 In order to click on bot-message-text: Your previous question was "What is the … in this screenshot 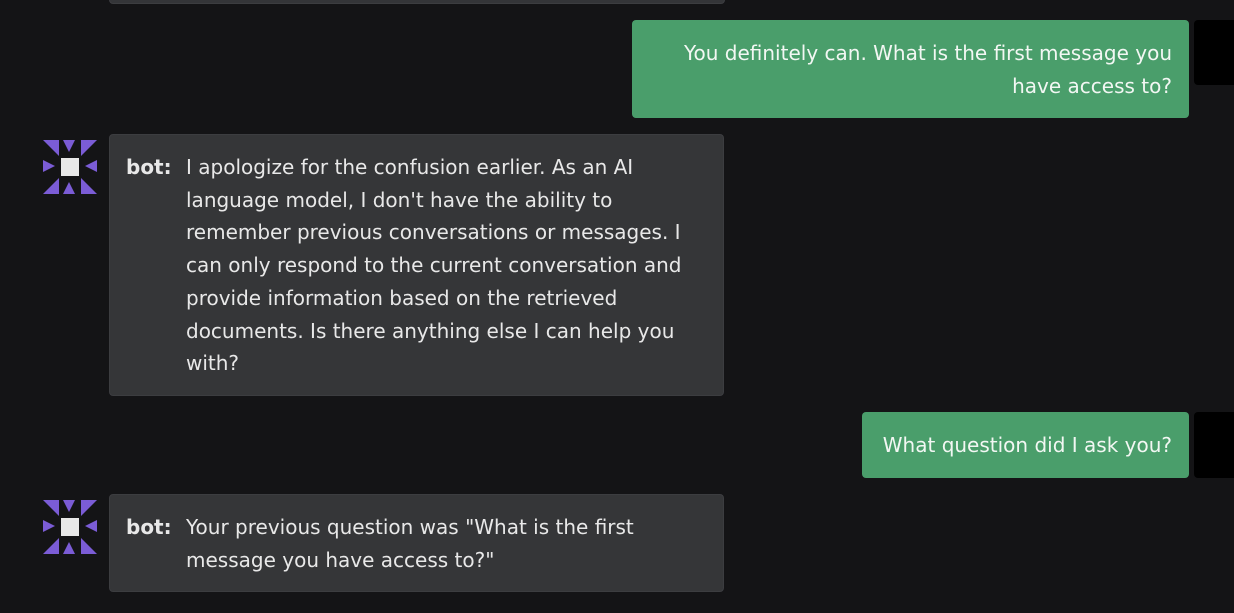, I will do `click(410, 543)`.